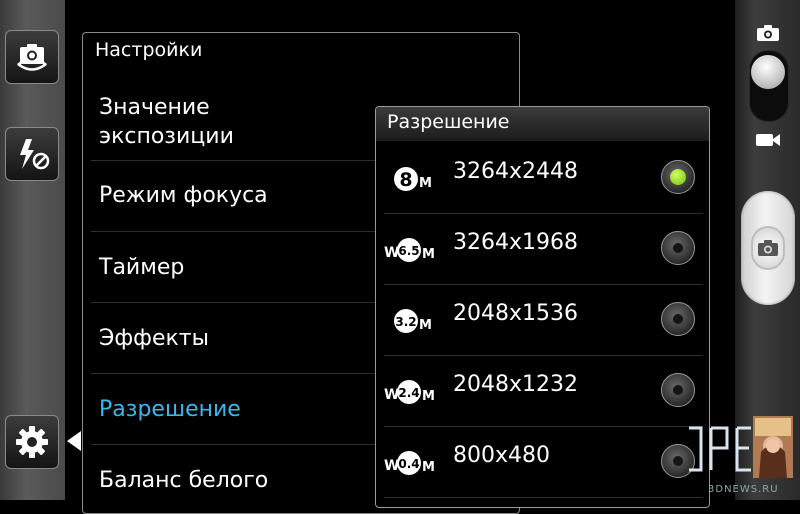  What do you see at coordinates (149, 50) in the screenshot?
I see `settings-title: Настройки` at bounding box center [149, 50].